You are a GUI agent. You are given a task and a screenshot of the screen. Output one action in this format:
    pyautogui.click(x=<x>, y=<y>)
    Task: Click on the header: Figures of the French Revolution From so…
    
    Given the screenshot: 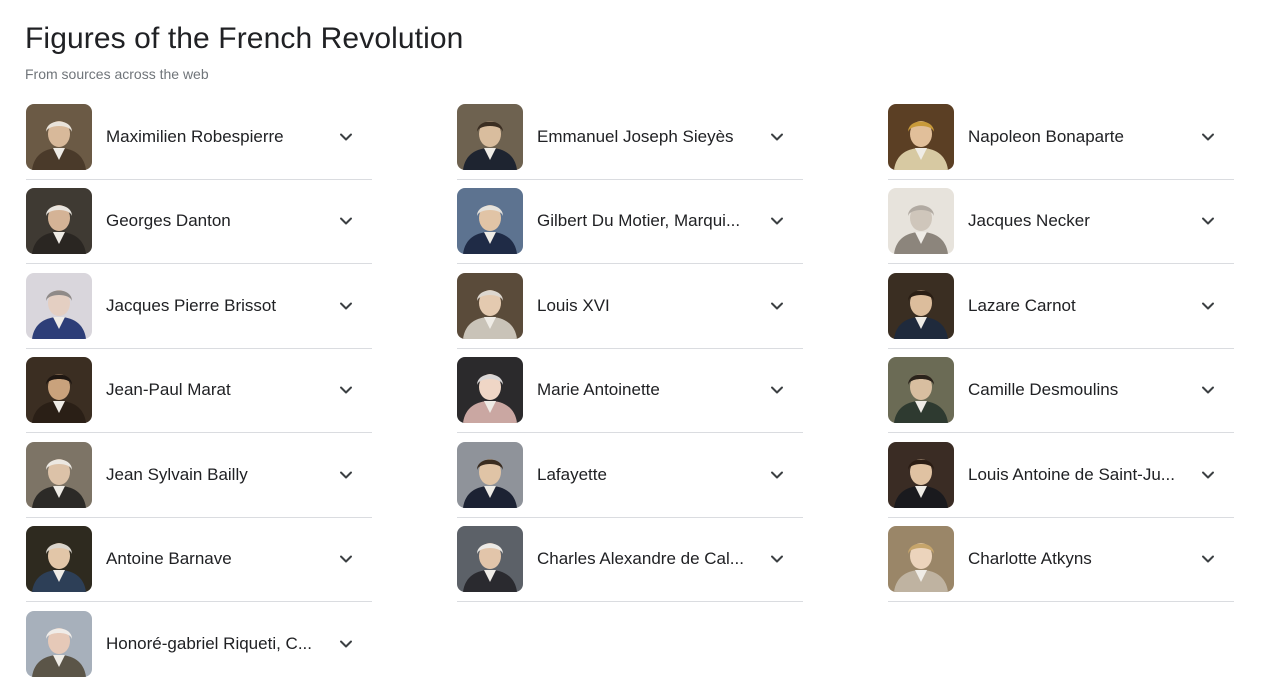 What is the action you would take?
    pyautogui.click(x=244, y=52)
    